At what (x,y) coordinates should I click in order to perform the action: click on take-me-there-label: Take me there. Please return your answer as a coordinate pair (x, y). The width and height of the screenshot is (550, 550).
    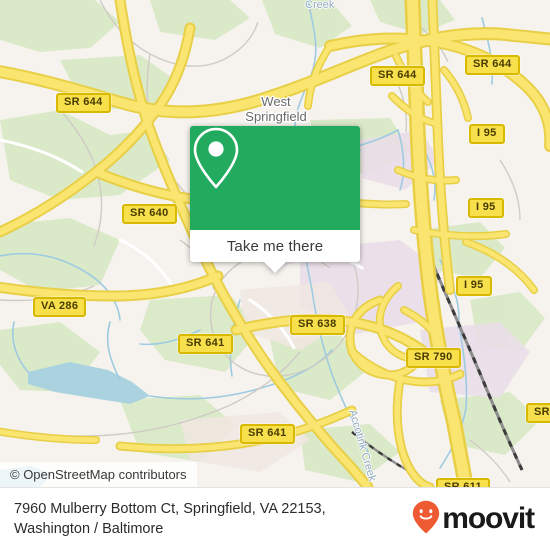
    Looking at the image, I should click on (275, 246).